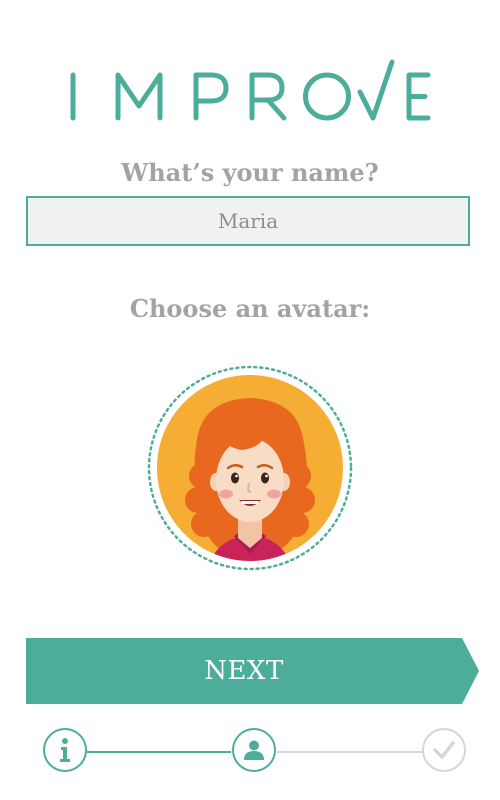 The height and width of the screenshot is (800, 500). I want to click on next-button: NEXT, so click(252, 671).